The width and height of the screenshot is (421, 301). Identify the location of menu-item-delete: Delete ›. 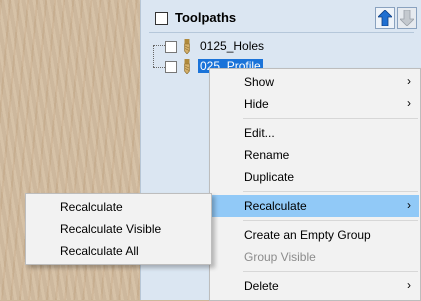
(315, 286).